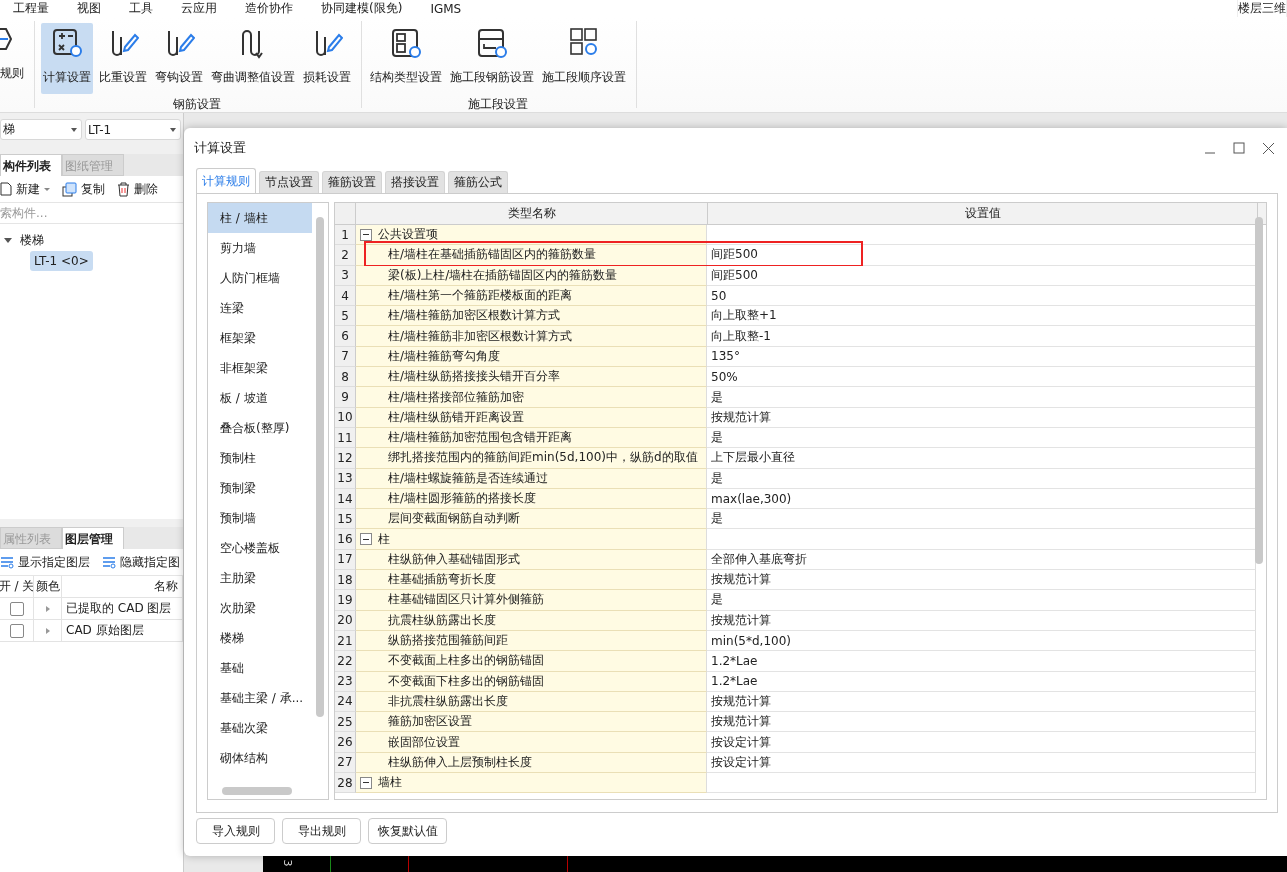 The image size is (1287, 872). What do you see at coordinates (345, 560) in the screenshot?
I see `row-number: 17` at bounding box center [345, 560].